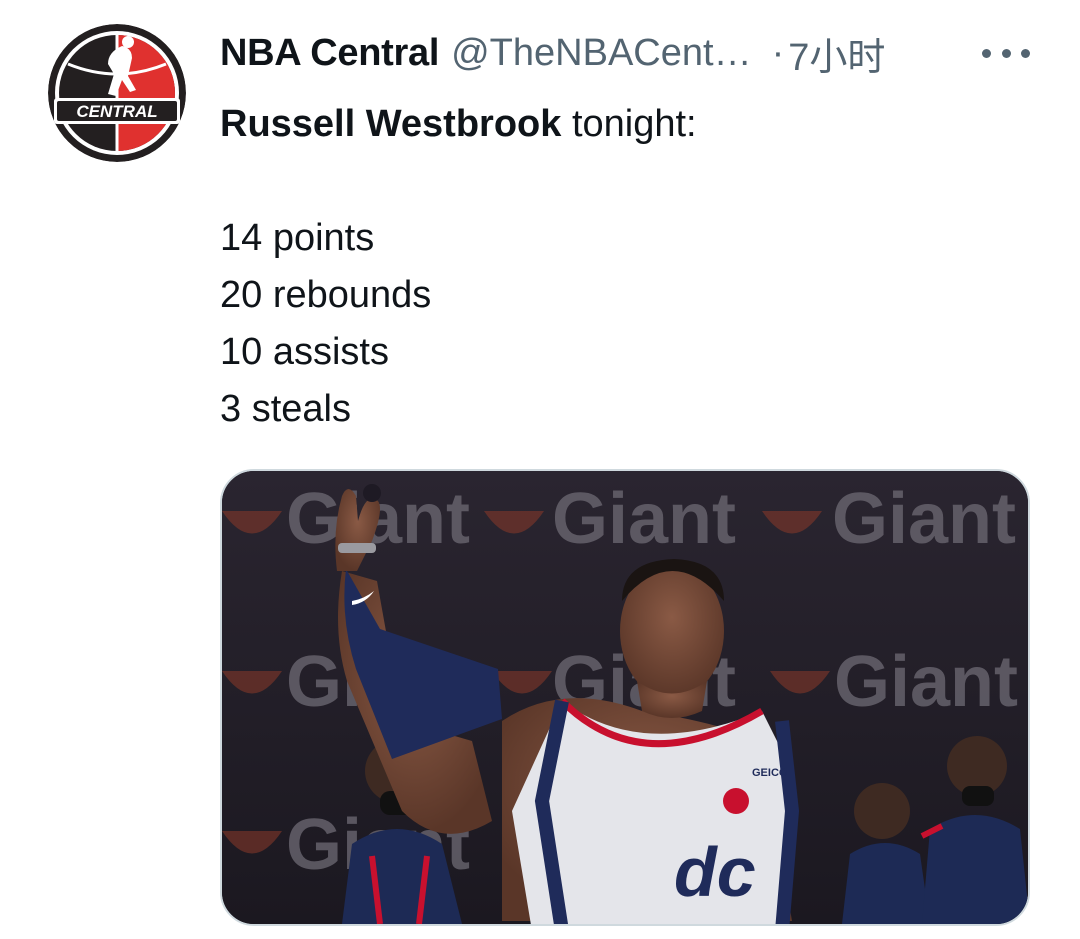  What do you see at coordinates (629, 124) in the screenshot?
I see `intro-rest: tonight:` at bounding box center [629, 124].